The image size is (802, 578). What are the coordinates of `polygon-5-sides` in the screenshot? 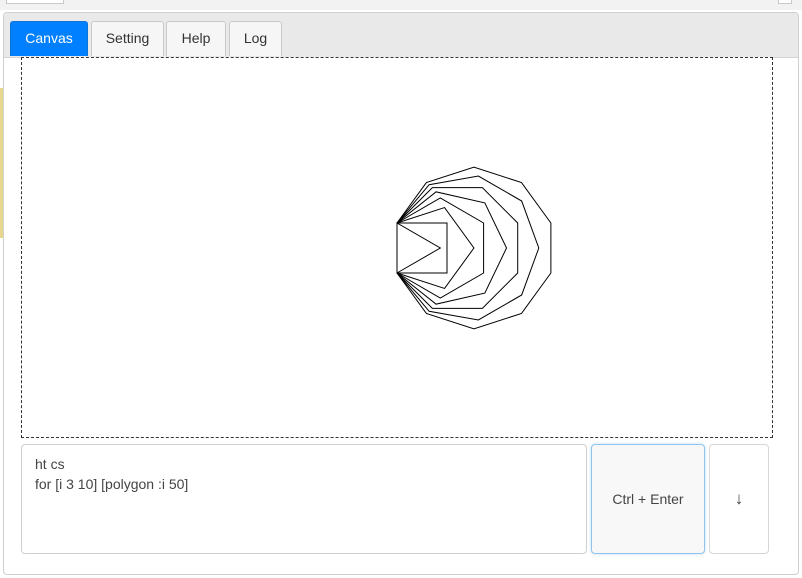 It's located at (435, 248).